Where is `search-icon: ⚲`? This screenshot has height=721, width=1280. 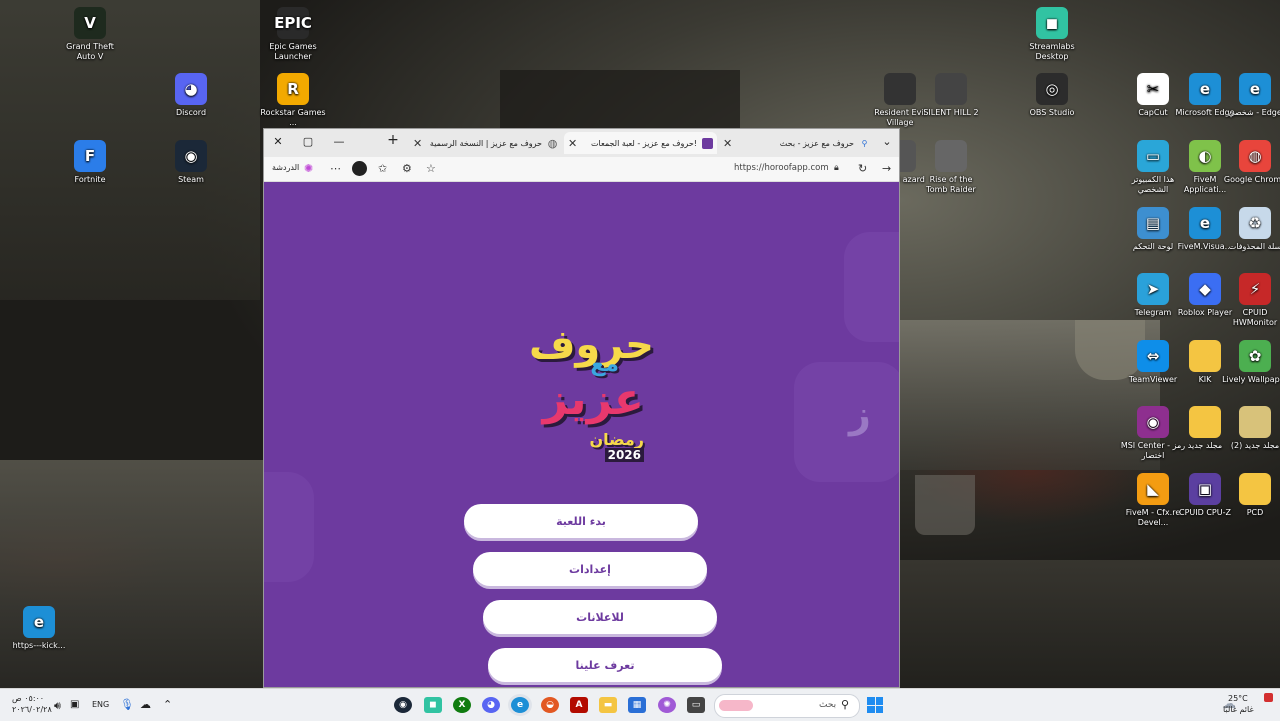 search-icon: ⚲ is located at coordinates (845, 704).